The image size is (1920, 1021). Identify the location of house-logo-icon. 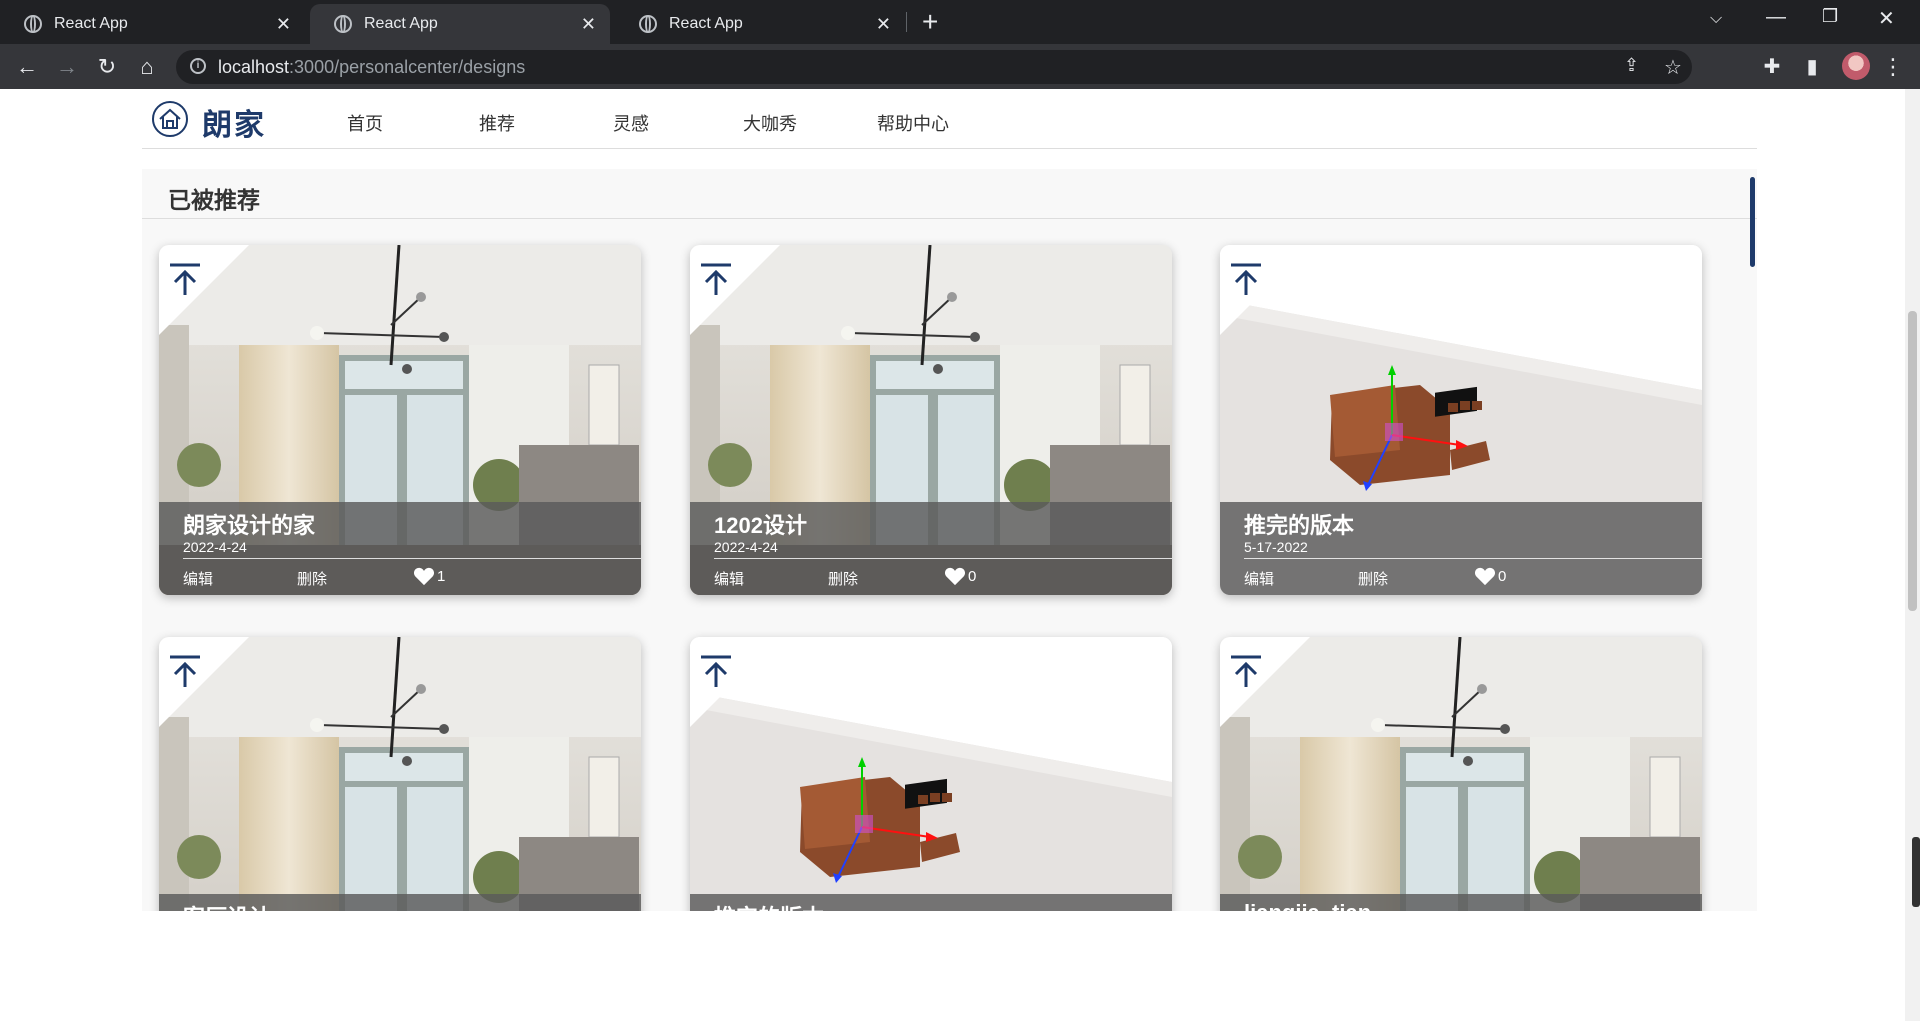
(170, 119).